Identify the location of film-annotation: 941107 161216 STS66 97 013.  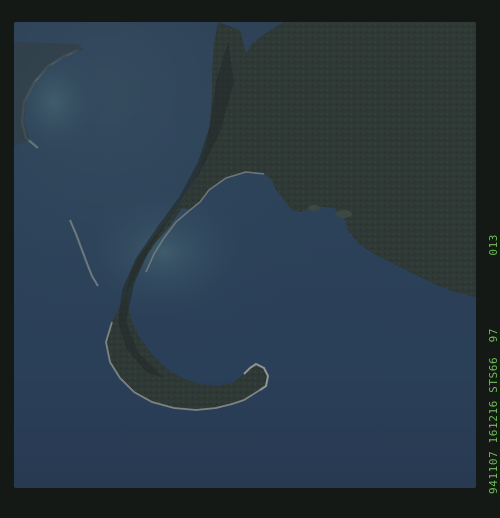
(493, 363).